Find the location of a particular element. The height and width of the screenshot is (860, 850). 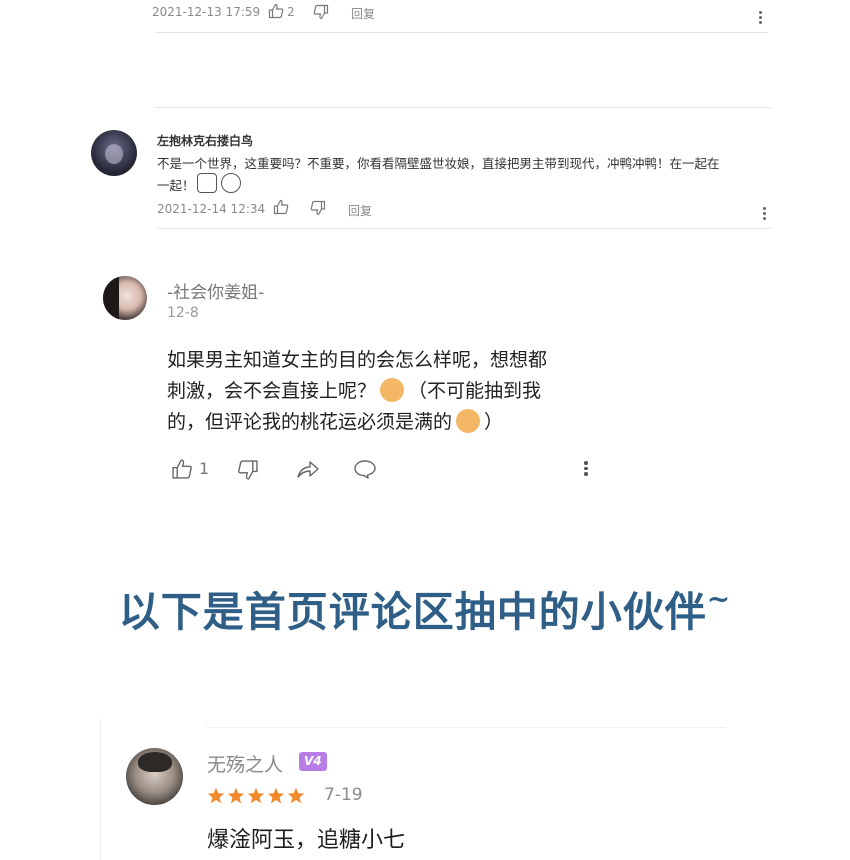

comment-3-text-line: 的，但评论我的桃花运必须是满的 is located at coordinates (310, 422).